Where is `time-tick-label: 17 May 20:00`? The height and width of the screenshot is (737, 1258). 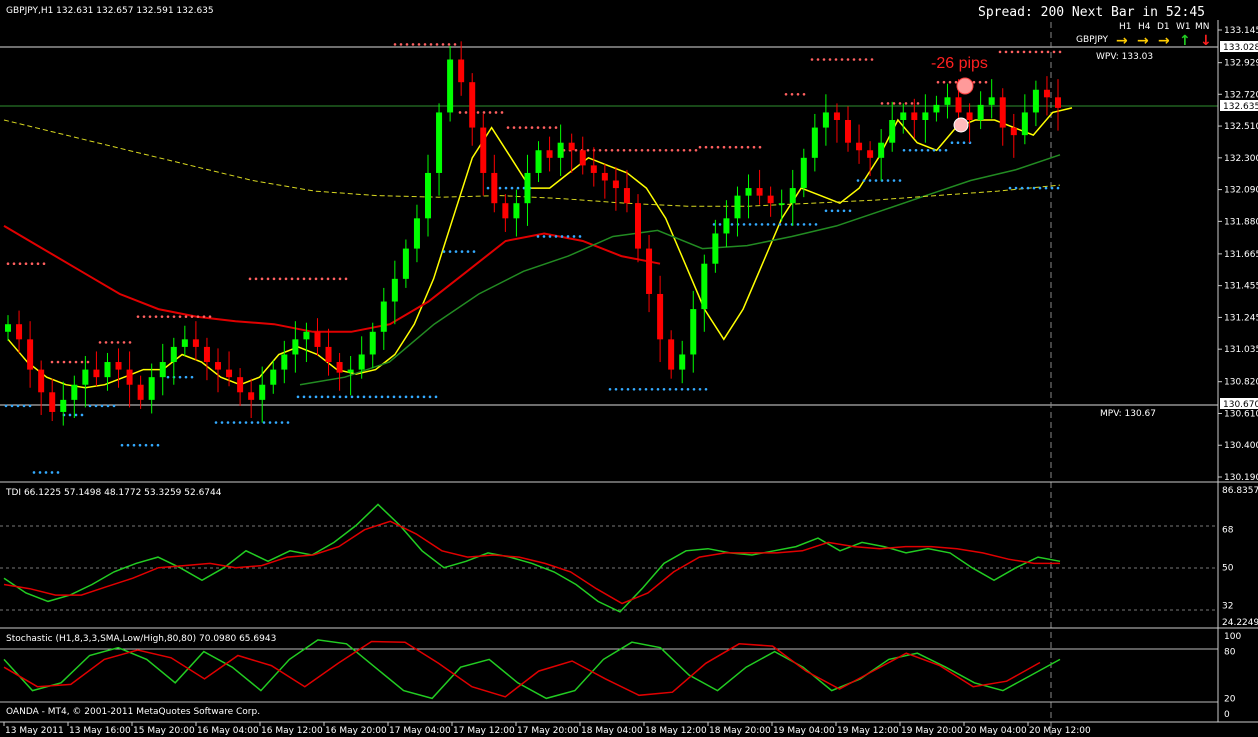 time-tick-label: 17 May 20:00 is located at coordinates (548, 731).